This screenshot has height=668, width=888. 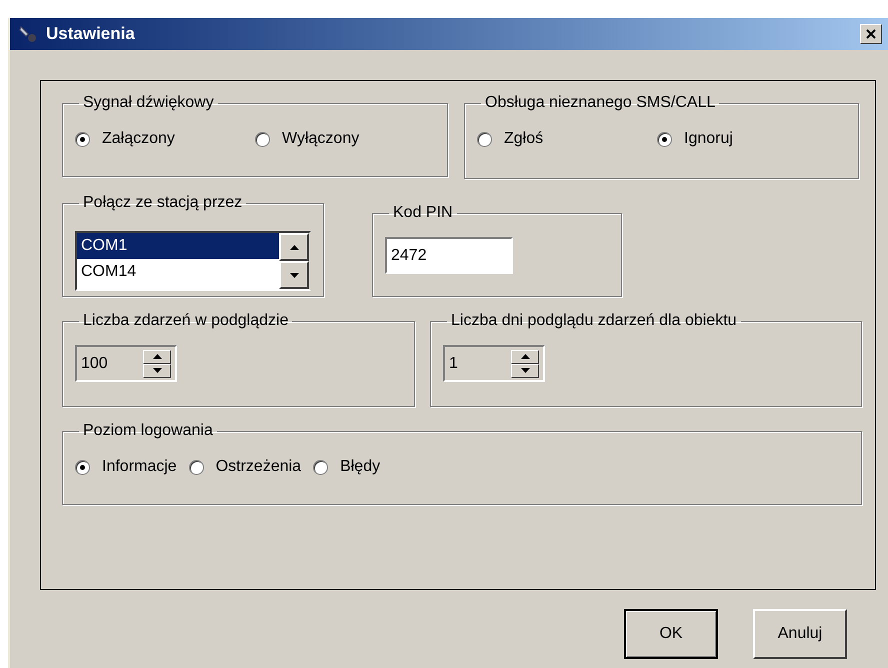 I want to click on close-icon, so click(x=871, y=34).